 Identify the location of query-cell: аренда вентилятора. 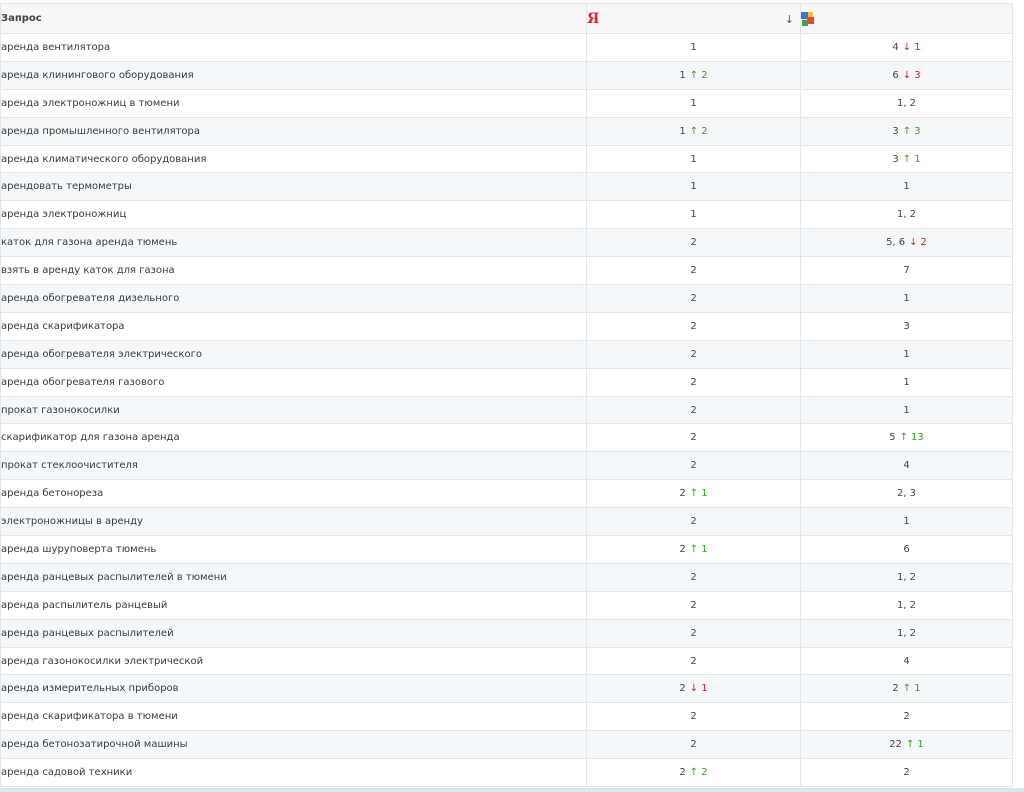
(293, 47).